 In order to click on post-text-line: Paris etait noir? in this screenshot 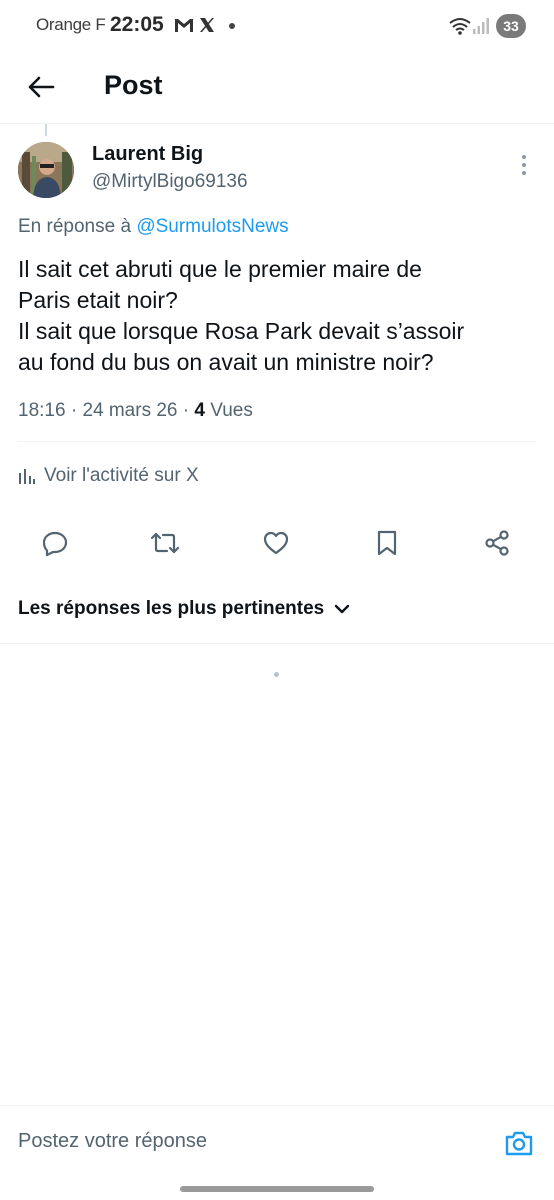, I will do `click(98, 300)`.